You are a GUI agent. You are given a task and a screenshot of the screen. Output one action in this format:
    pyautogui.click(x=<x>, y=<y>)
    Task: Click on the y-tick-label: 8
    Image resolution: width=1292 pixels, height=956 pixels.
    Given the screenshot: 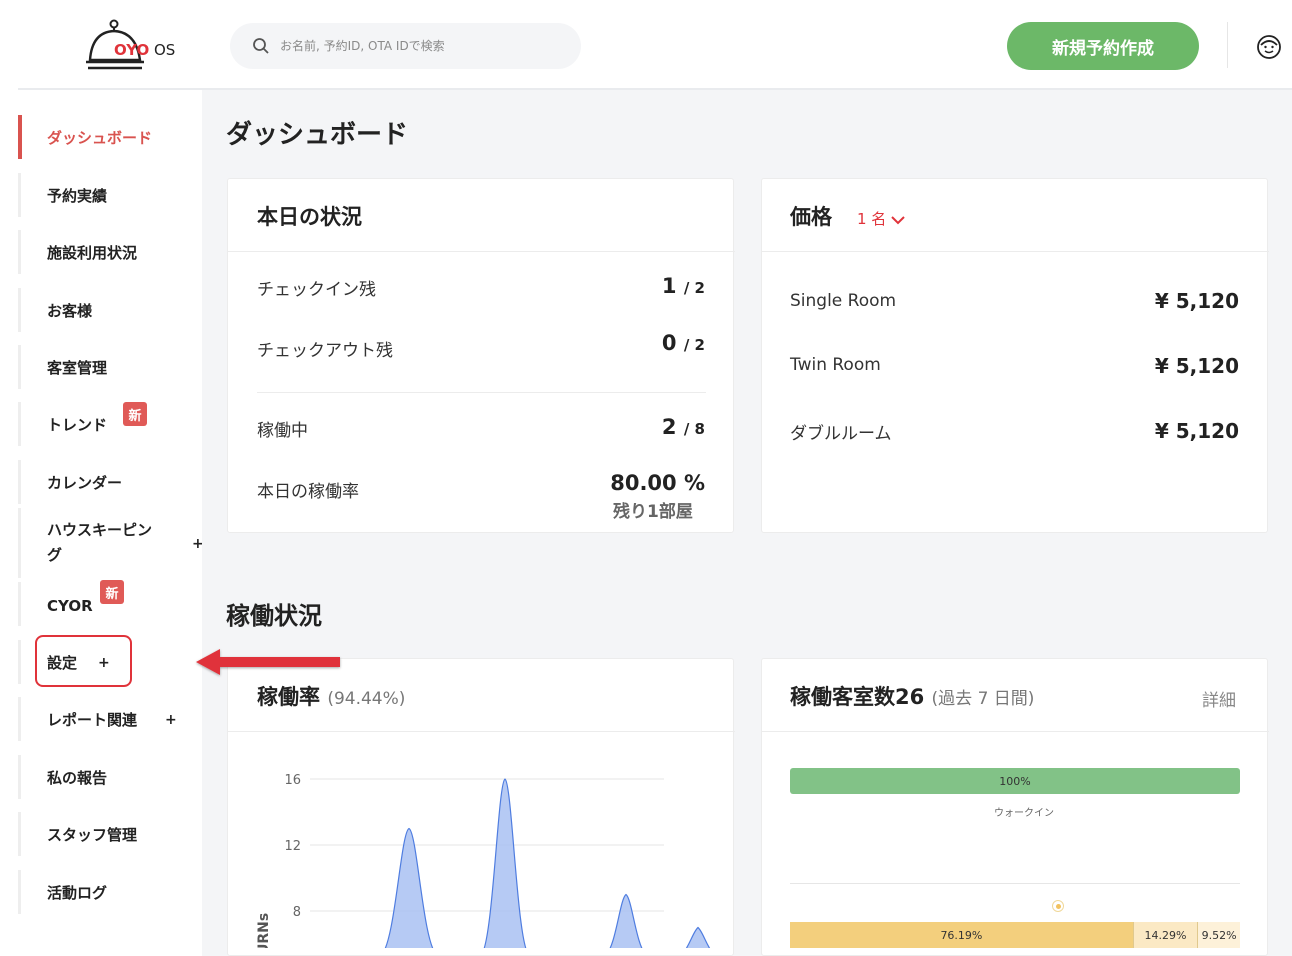 What is the action you would take?
    pyautogui.click(x=297, y=912)
    